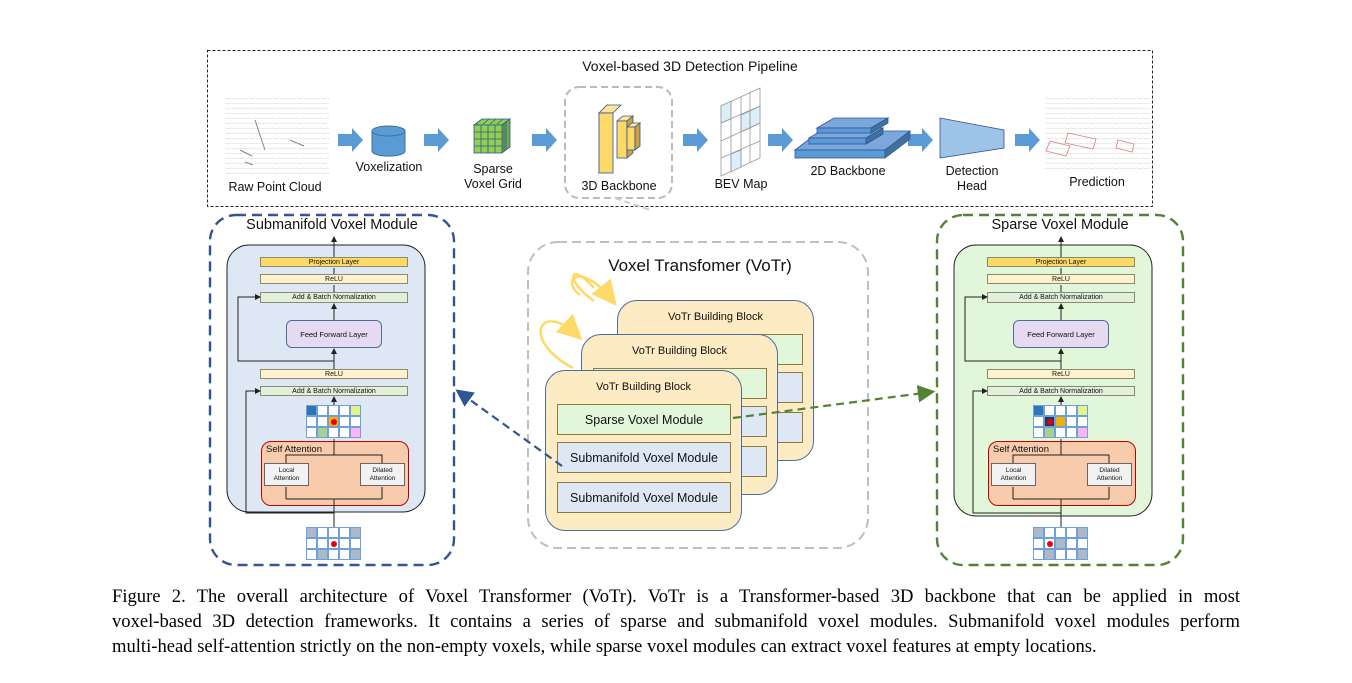  I want to click on label-voxelization: Voxelization, so click(389, 167).